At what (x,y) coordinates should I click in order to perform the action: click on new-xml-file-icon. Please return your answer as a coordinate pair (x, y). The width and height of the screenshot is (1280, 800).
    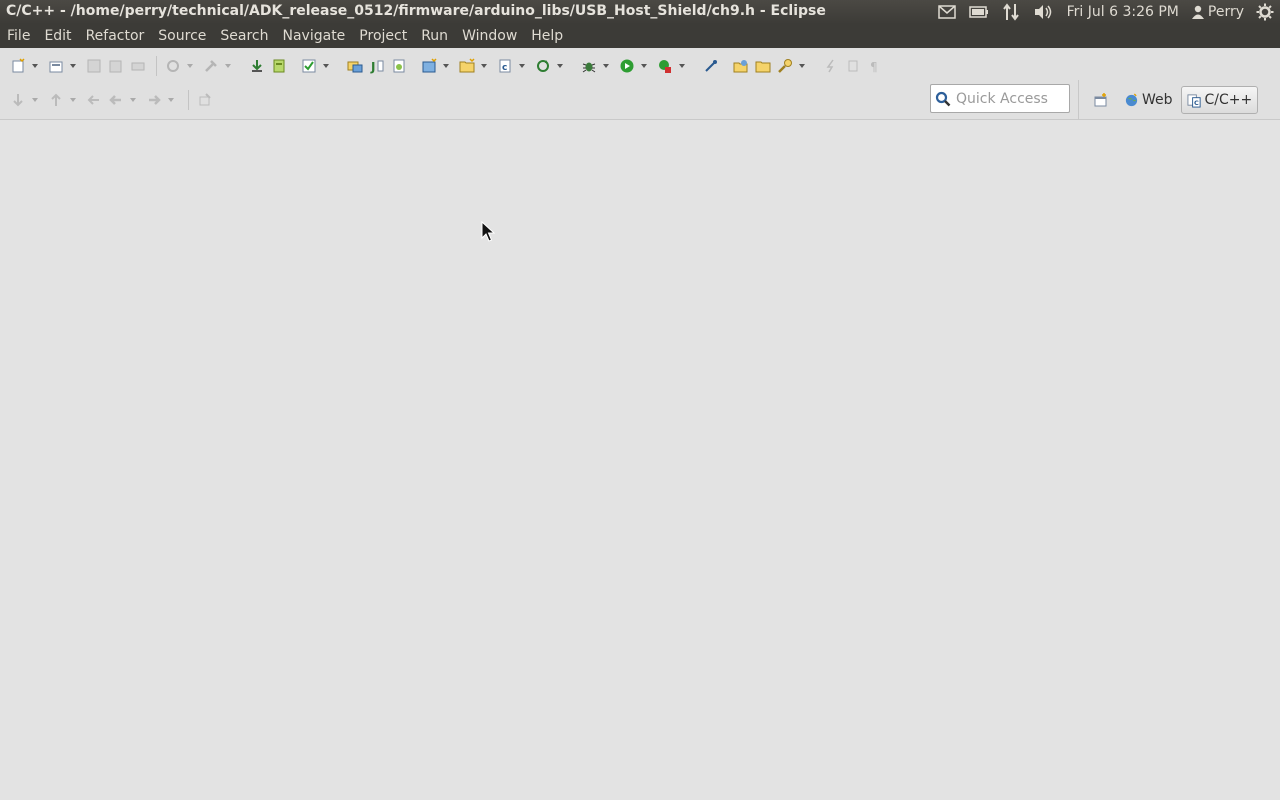
    Looking at the image, I should click on (399, 66).